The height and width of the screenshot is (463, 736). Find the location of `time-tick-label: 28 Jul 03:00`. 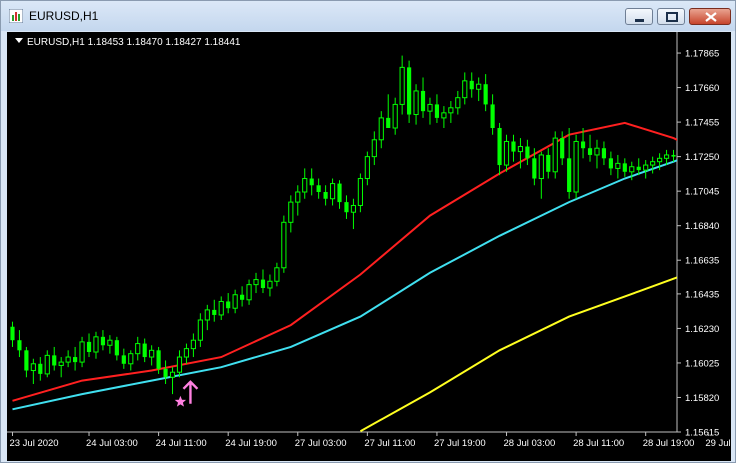

time-tick-label: 28 Jul 03:00 is located at coordinates (530, 443).